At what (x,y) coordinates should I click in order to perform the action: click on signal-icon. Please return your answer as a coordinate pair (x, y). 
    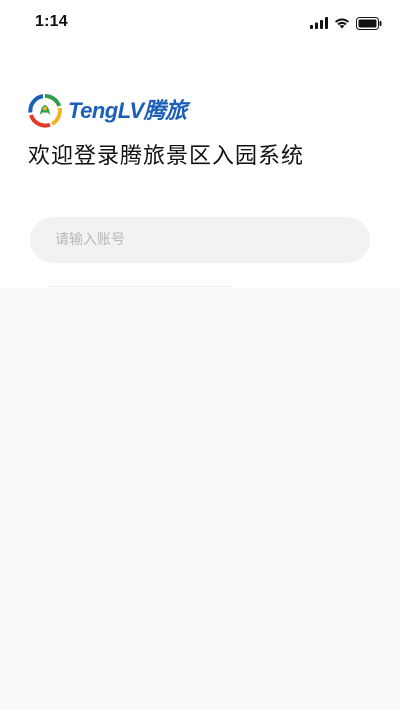
    Looking at the image, I should click on (319, 23).